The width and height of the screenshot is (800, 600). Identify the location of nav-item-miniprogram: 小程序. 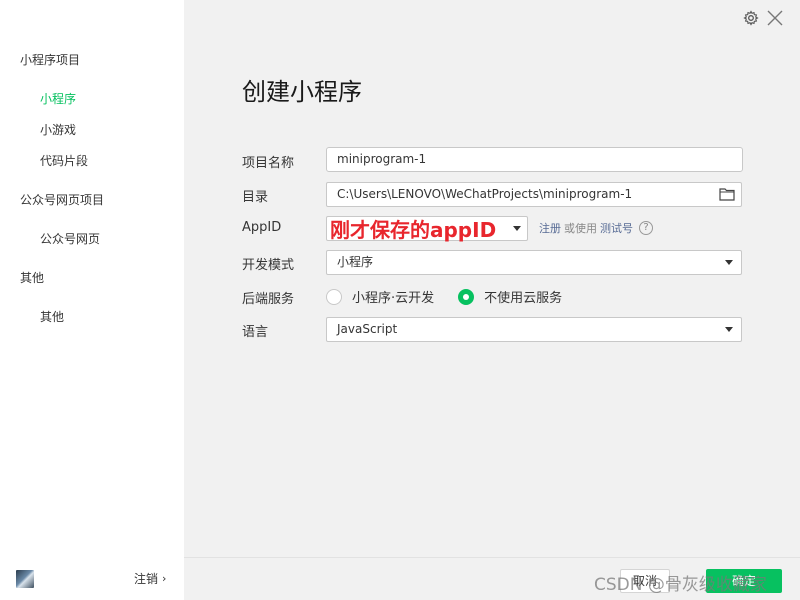
(58, 98).